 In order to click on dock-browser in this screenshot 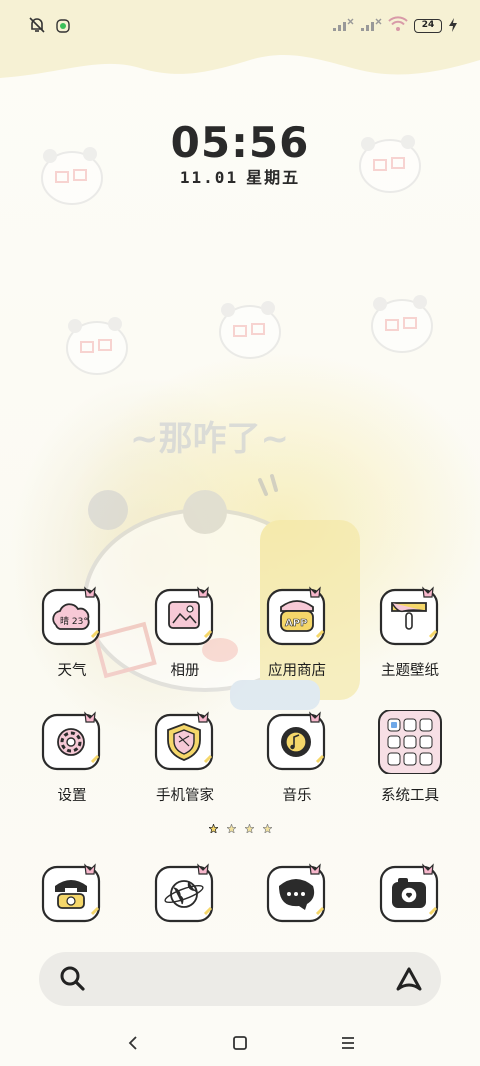, I will do `click(185, 894)`.